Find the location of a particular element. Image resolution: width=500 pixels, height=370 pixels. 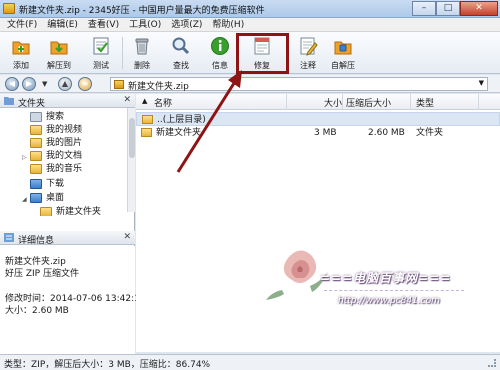

find-button: 查找 is located at coordinates (181, 54).